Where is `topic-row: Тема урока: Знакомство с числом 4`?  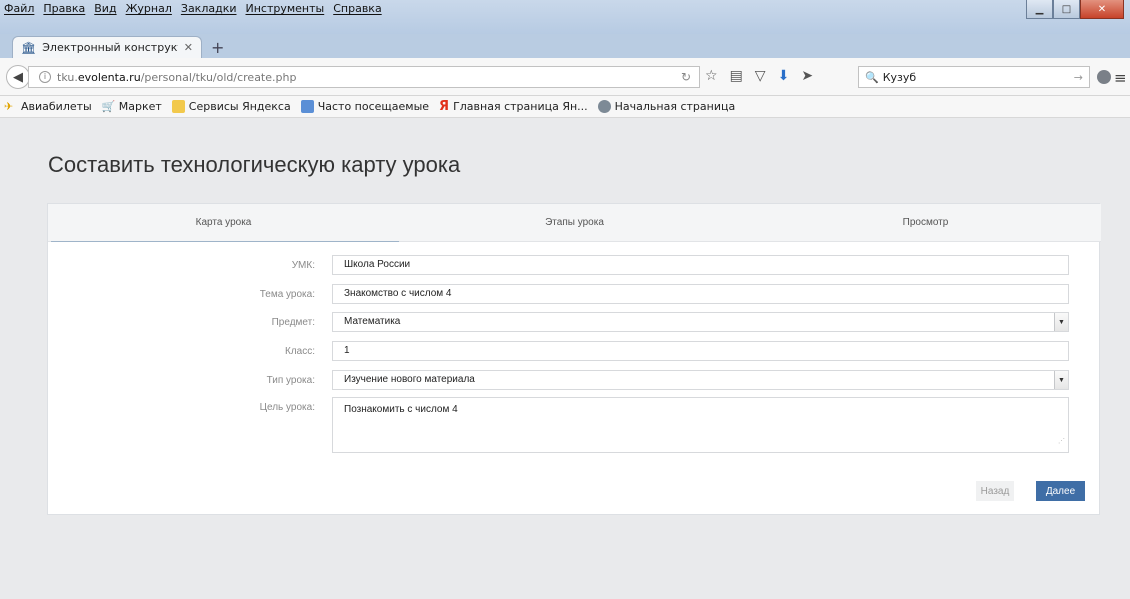
topic-row: Тема урока: Знакомство с числом 4 is located at coordinates (574, 295).